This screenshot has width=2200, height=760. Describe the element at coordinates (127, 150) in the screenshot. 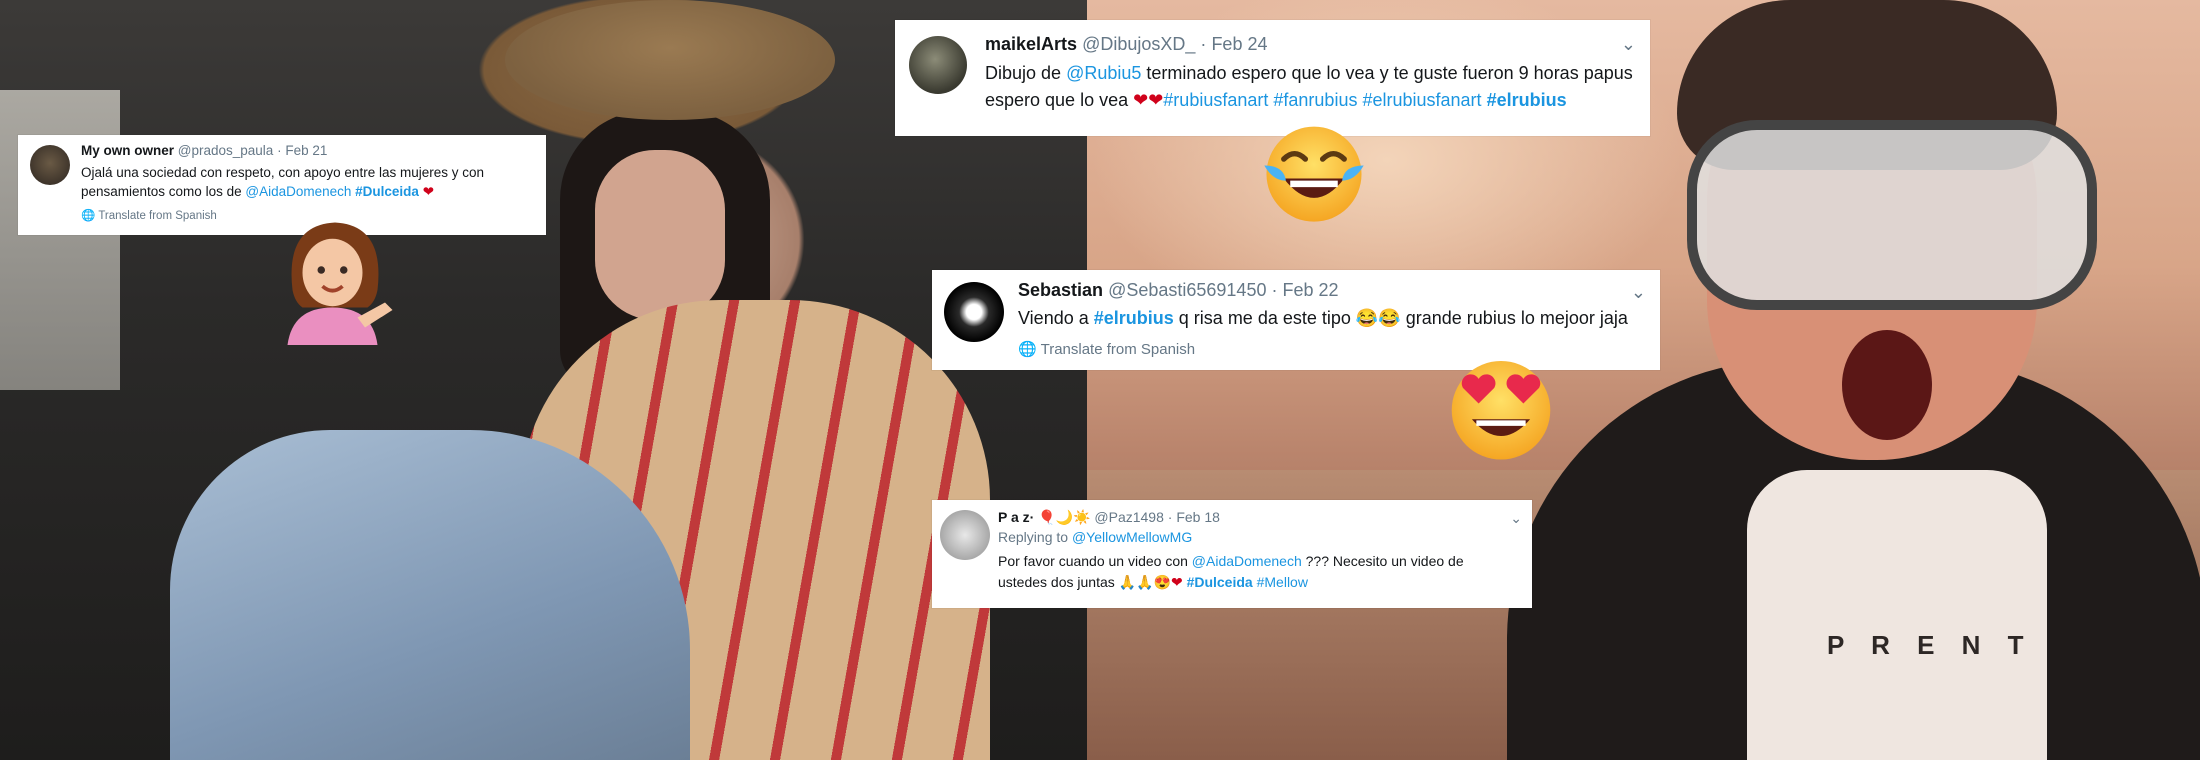

I see `display-name: My own owner` at that location.